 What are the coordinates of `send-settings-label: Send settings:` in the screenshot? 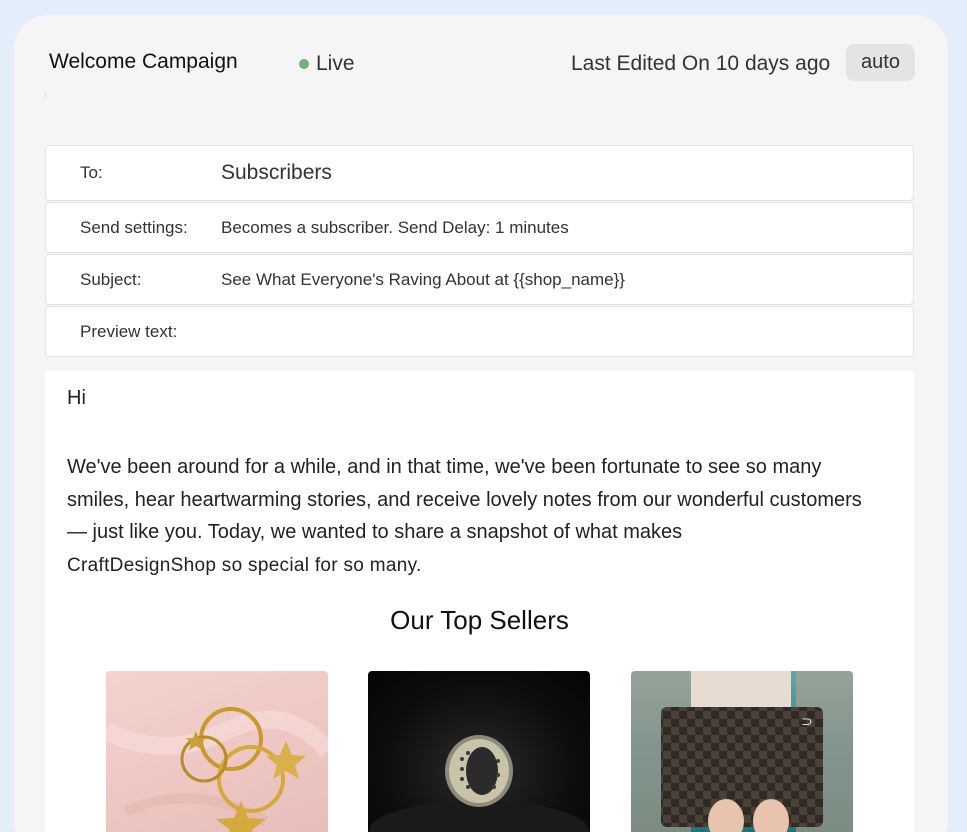 It's located at (134, 227).